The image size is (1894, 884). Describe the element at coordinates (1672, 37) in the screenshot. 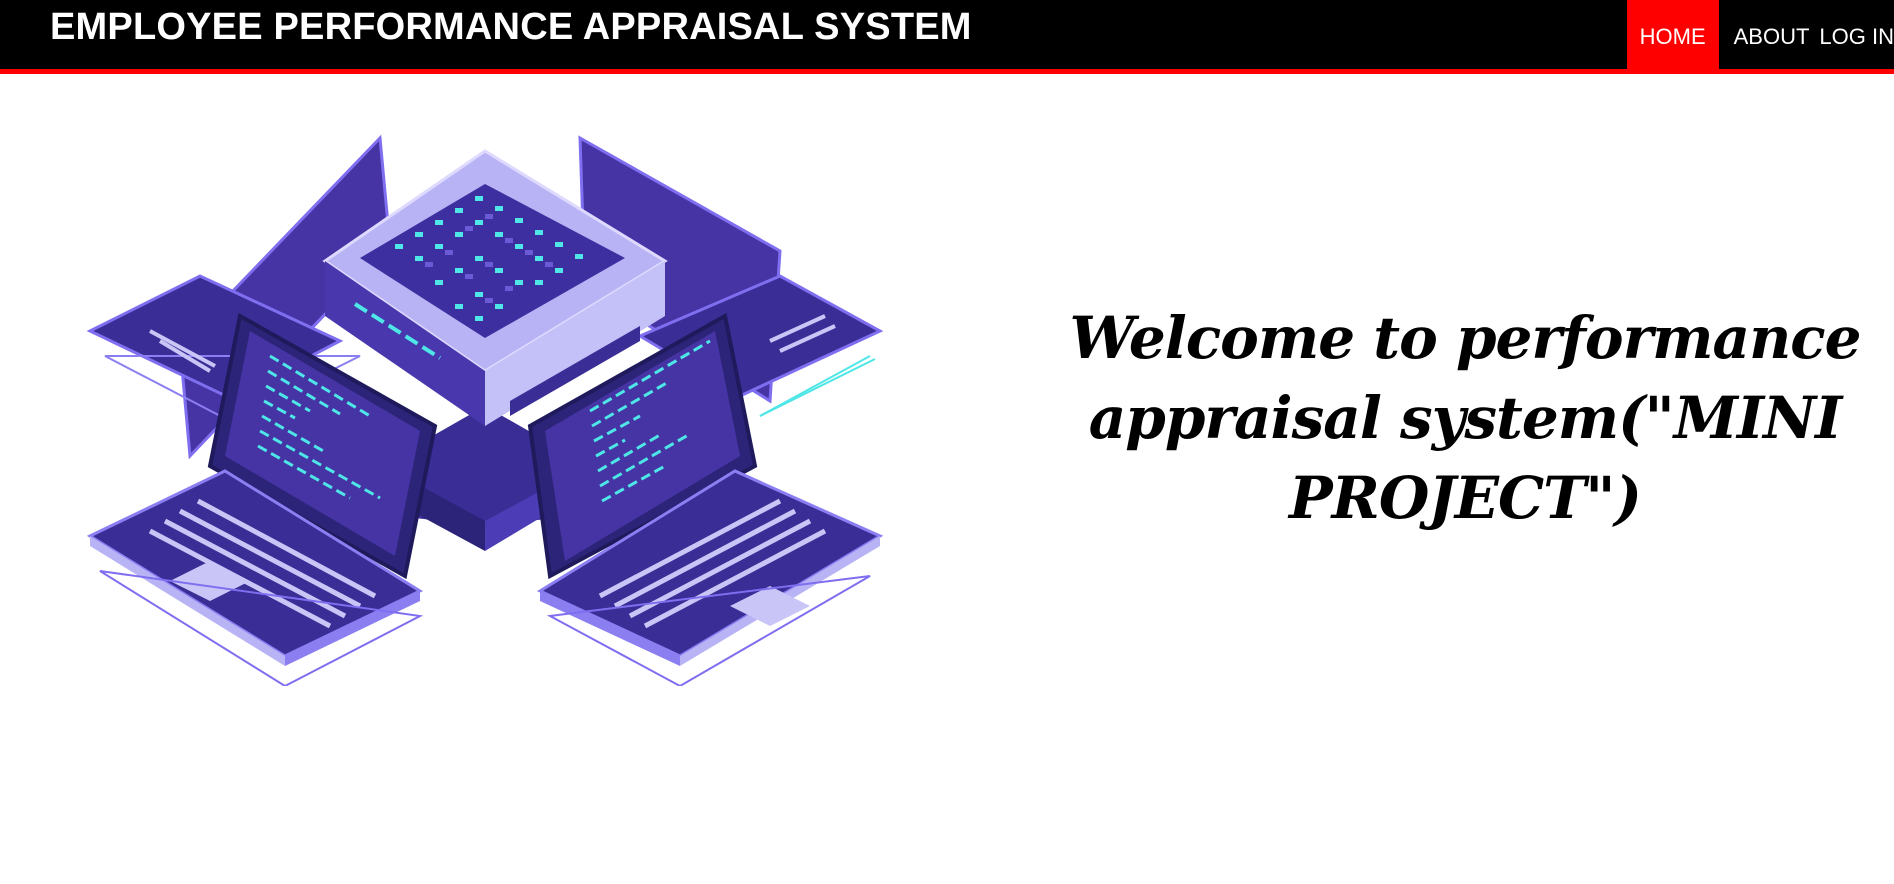

I see `nav-home-link: HOME` at that location.